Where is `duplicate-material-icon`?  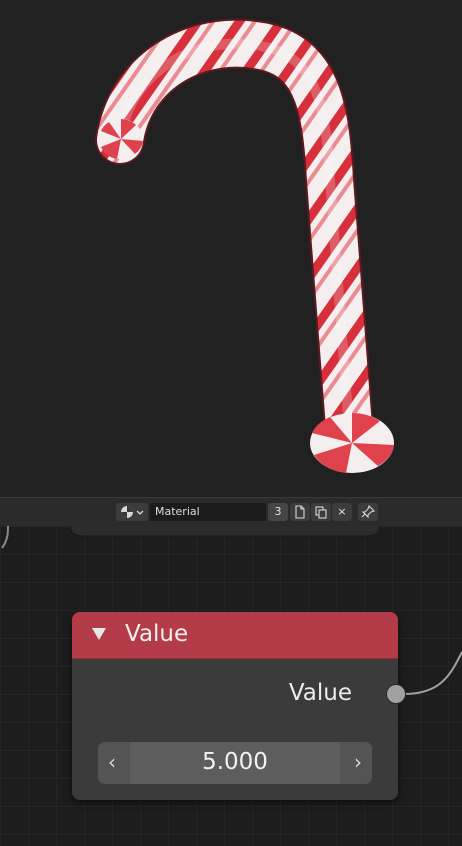
duplicate-material-icon is located at coordinates (321, 512).